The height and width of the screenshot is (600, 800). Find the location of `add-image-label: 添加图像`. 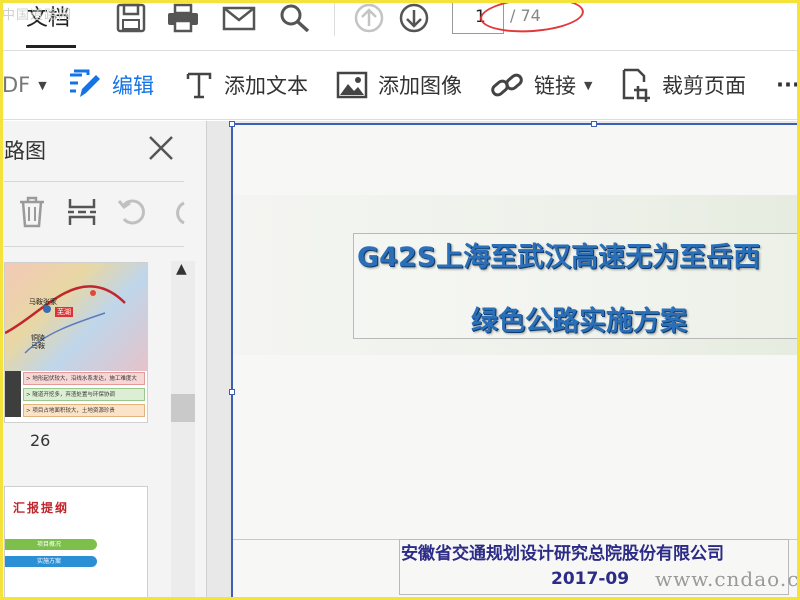

add-image-label: 添加图像 is located at coordinates (420, 86).